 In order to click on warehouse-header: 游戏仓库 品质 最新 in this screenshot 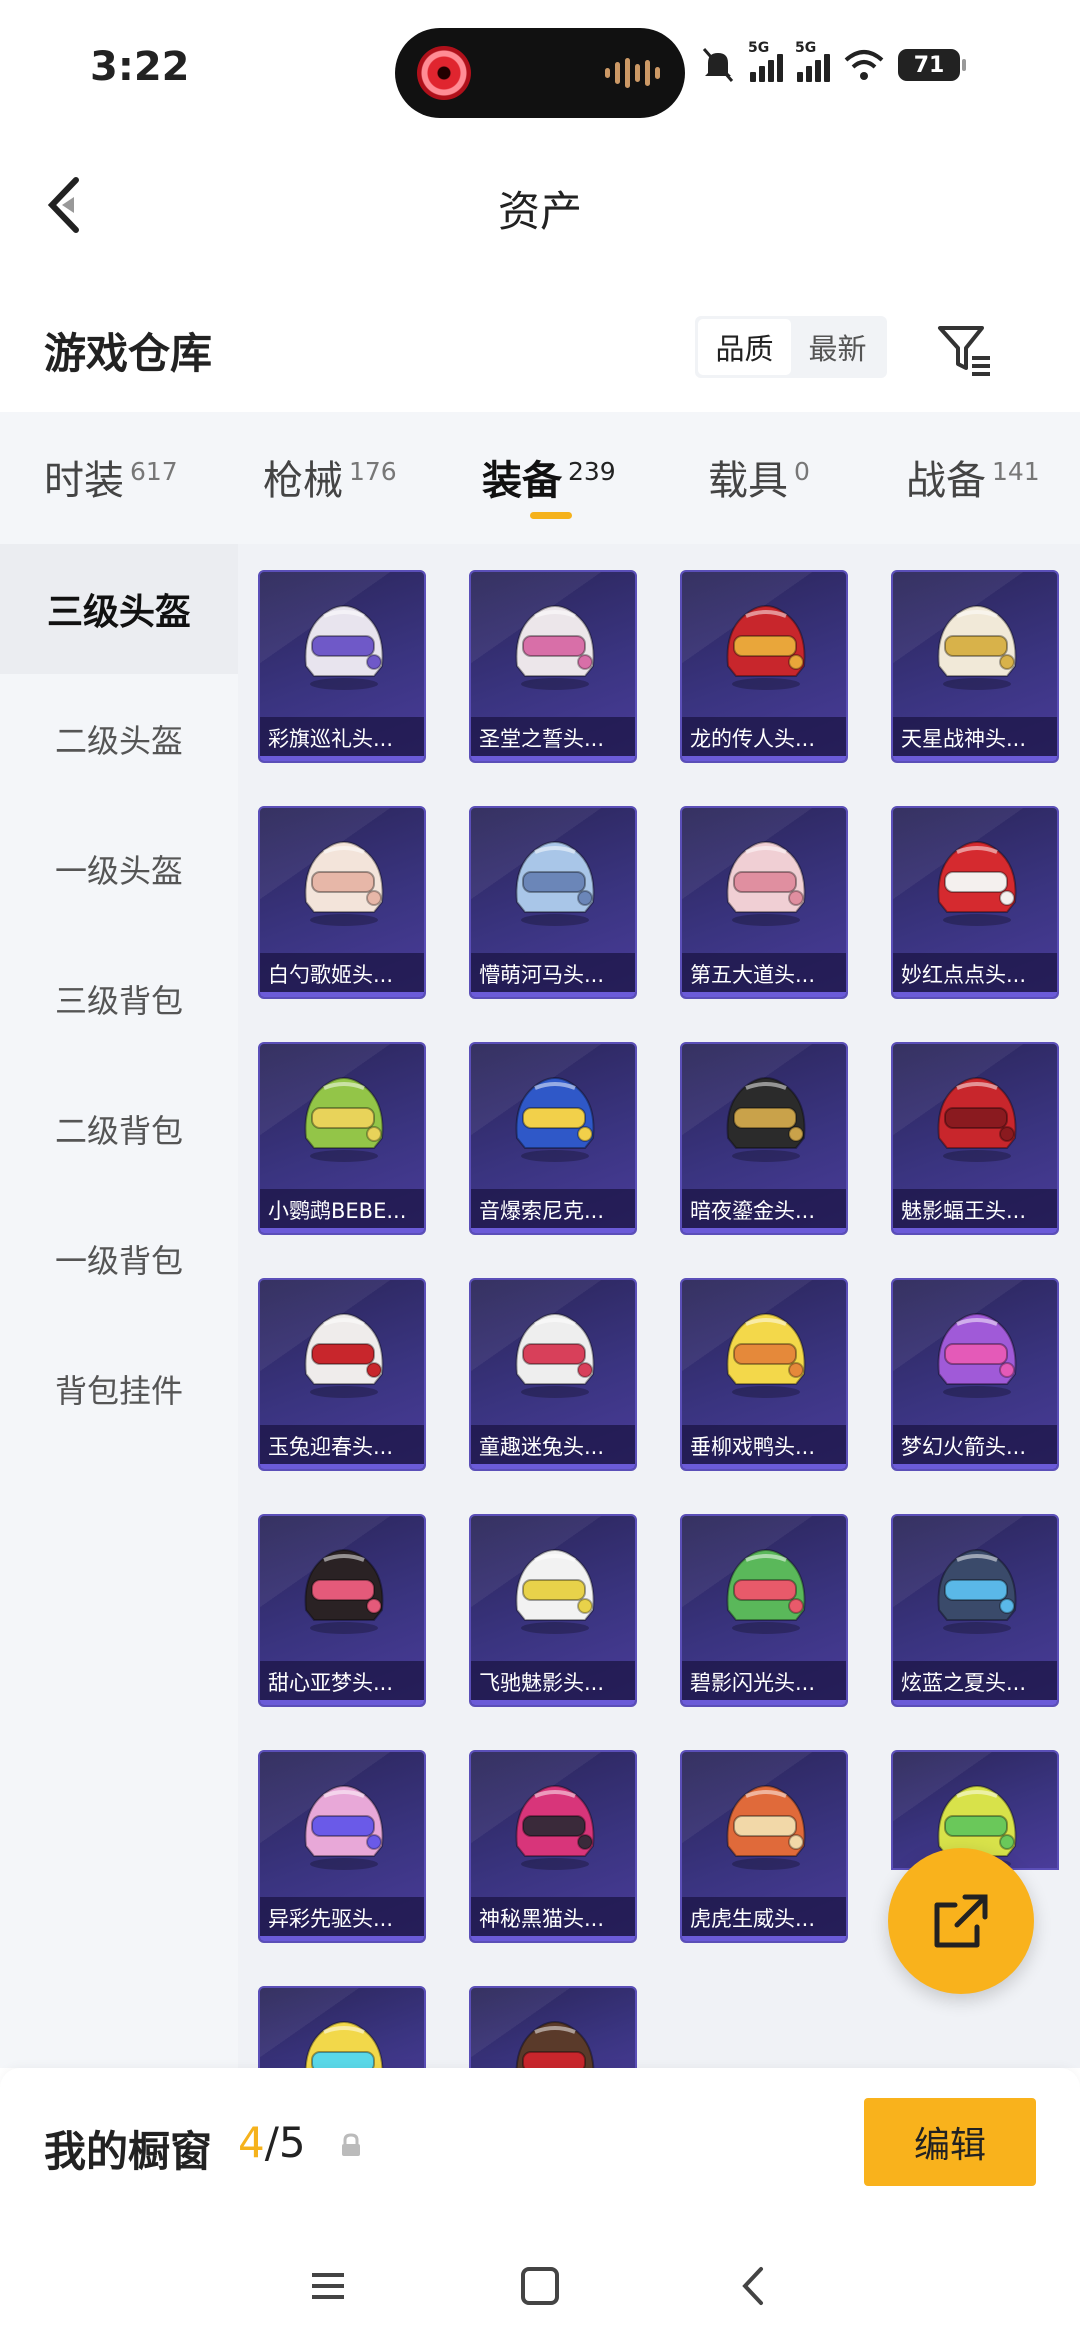, I will do `click(540, 345)`.